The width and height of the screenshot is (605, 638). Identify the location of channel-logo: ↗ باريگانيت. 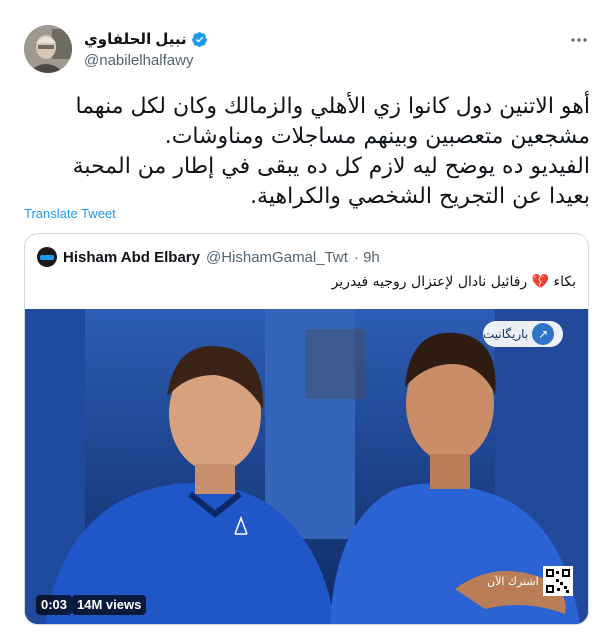
(523, 334).